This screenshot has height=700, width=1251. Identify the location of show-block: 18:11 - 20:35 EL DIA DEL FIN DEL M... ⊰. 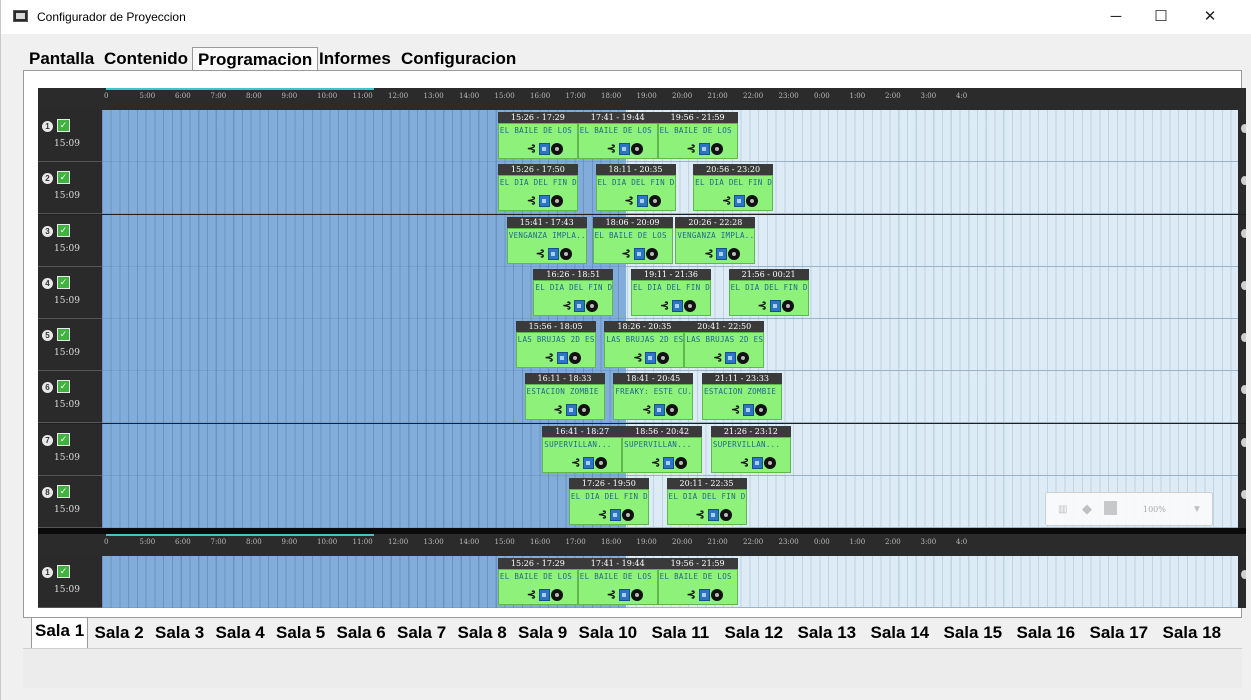
(635, 188).